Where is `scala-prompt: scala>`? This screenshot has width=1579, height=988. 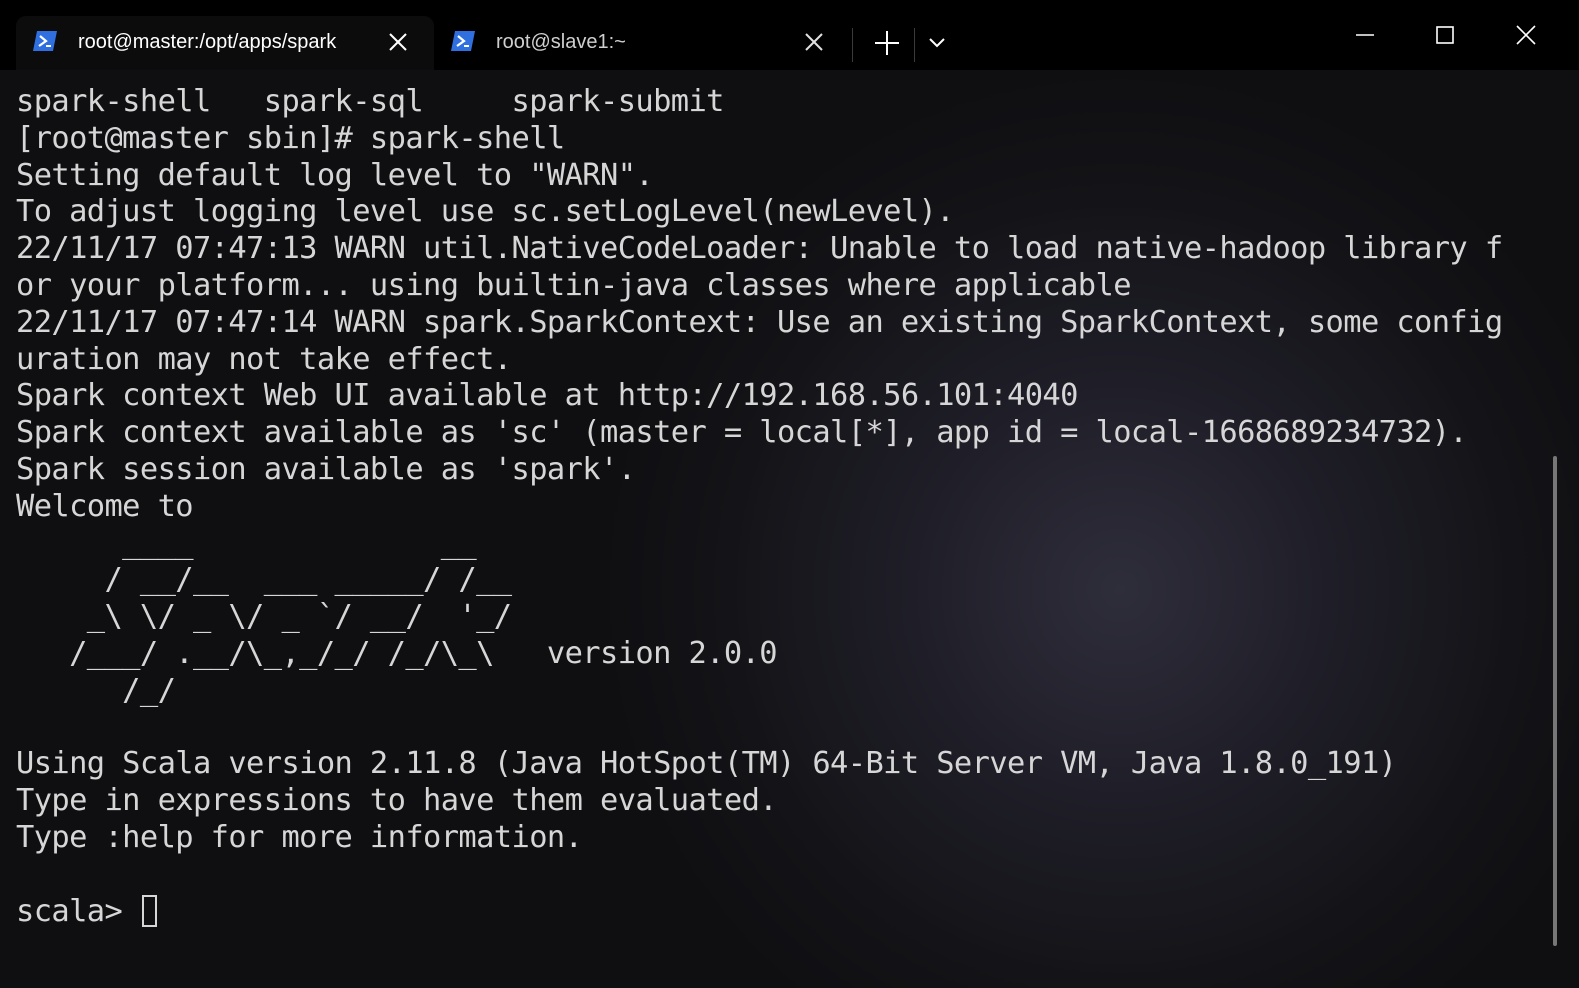 scala-prompt: scala> is located at coordinates (78, 911).